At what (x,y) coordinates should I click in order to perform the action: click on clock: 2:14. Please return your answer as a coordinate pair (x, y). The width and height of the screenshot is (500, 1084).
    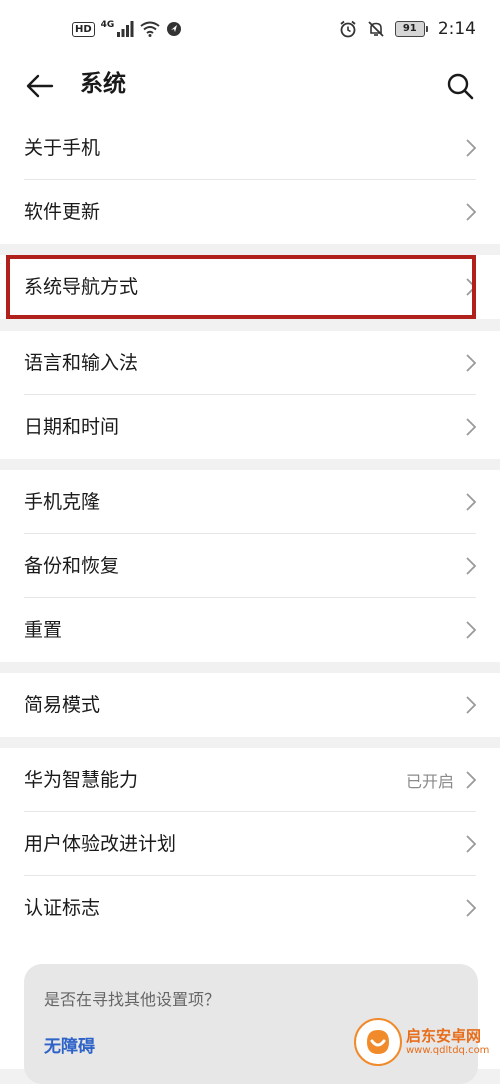
    Looking at the image, I should click on (456, 29).